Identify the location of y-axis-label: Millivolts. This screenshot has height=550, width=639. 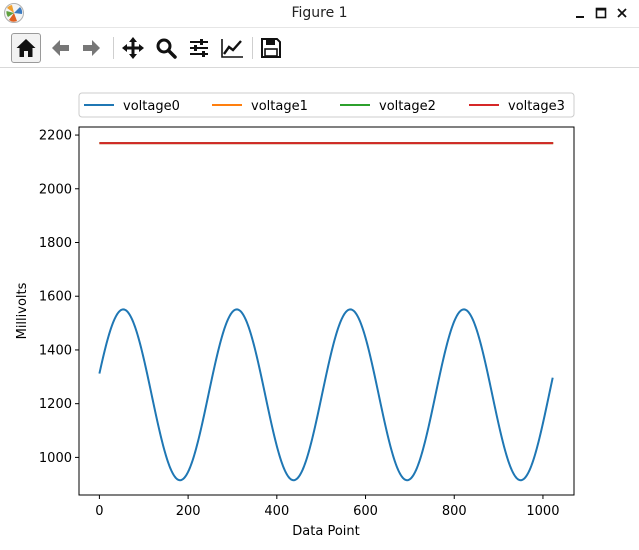
(22, 310).